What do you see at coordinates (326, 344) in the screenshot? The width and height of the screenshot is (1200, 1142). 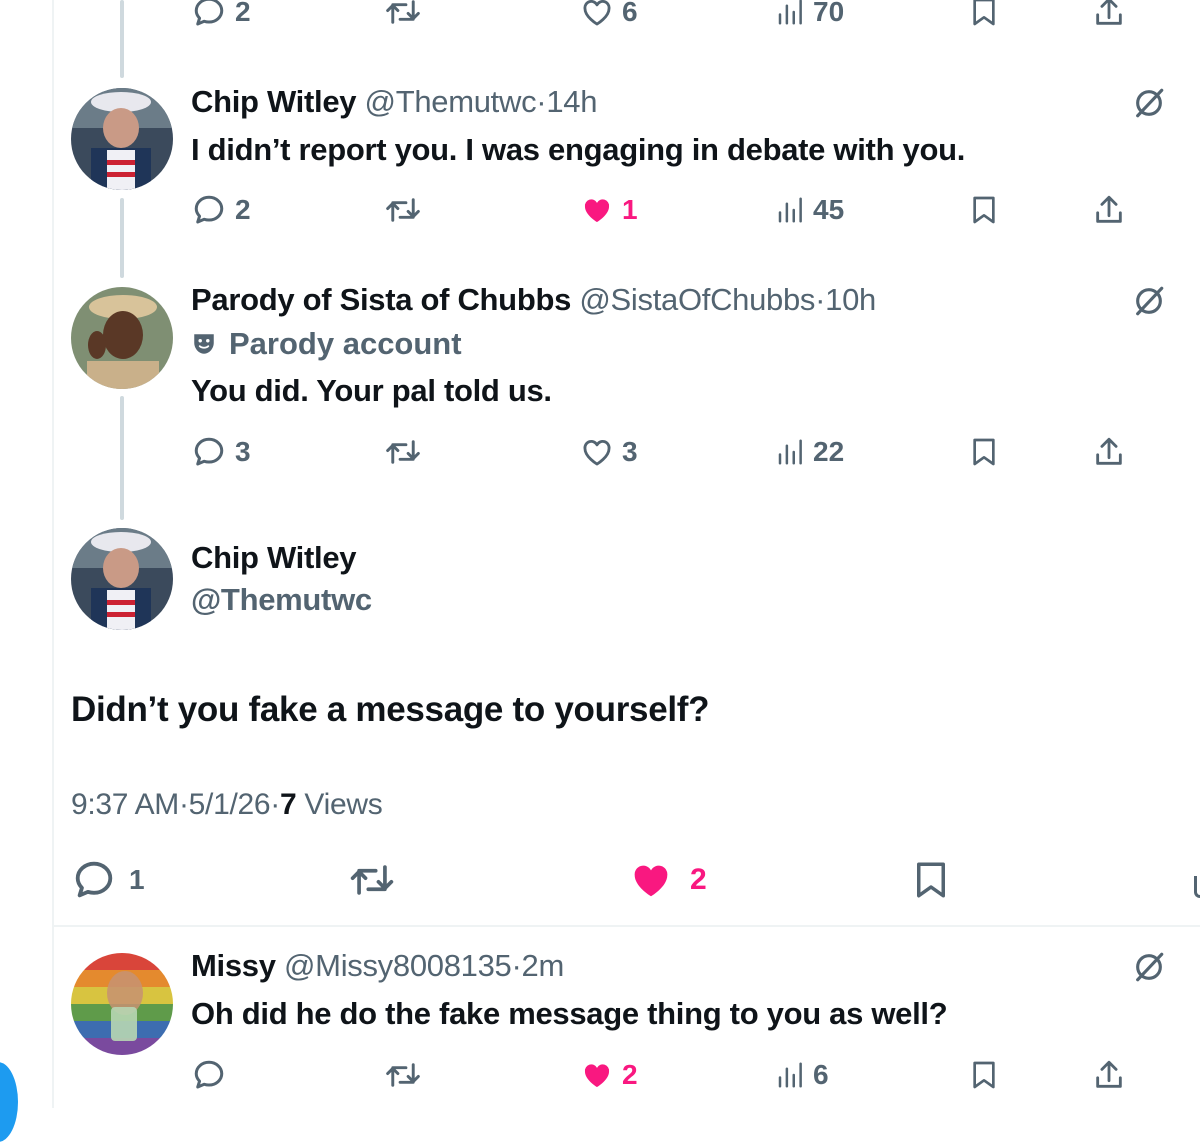 I see `parody-label: Parody account` at bounding box center [326, 344].